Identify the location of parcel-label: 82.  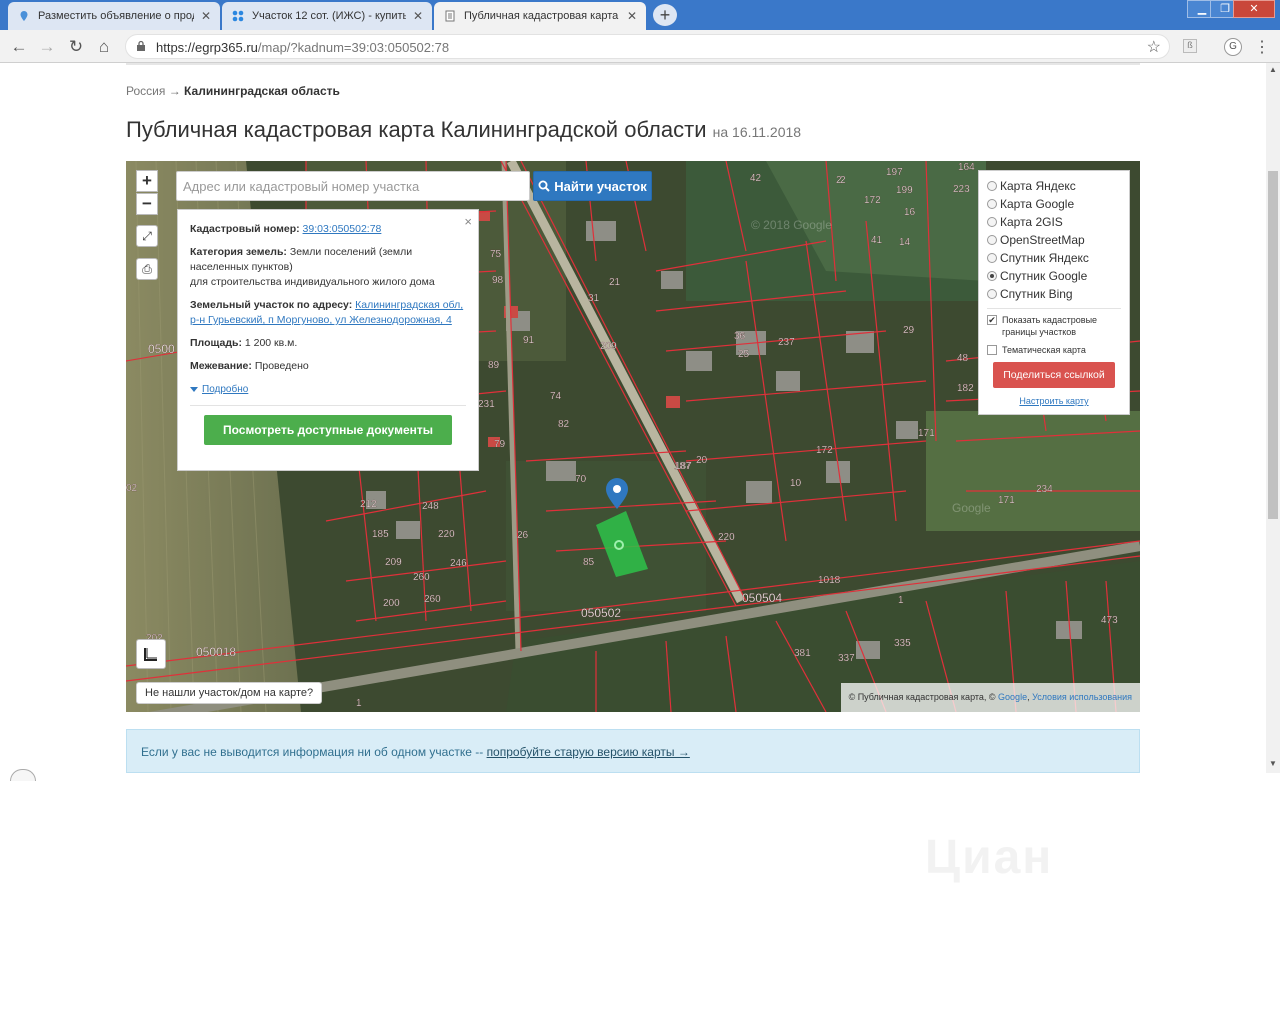
(564, 424).